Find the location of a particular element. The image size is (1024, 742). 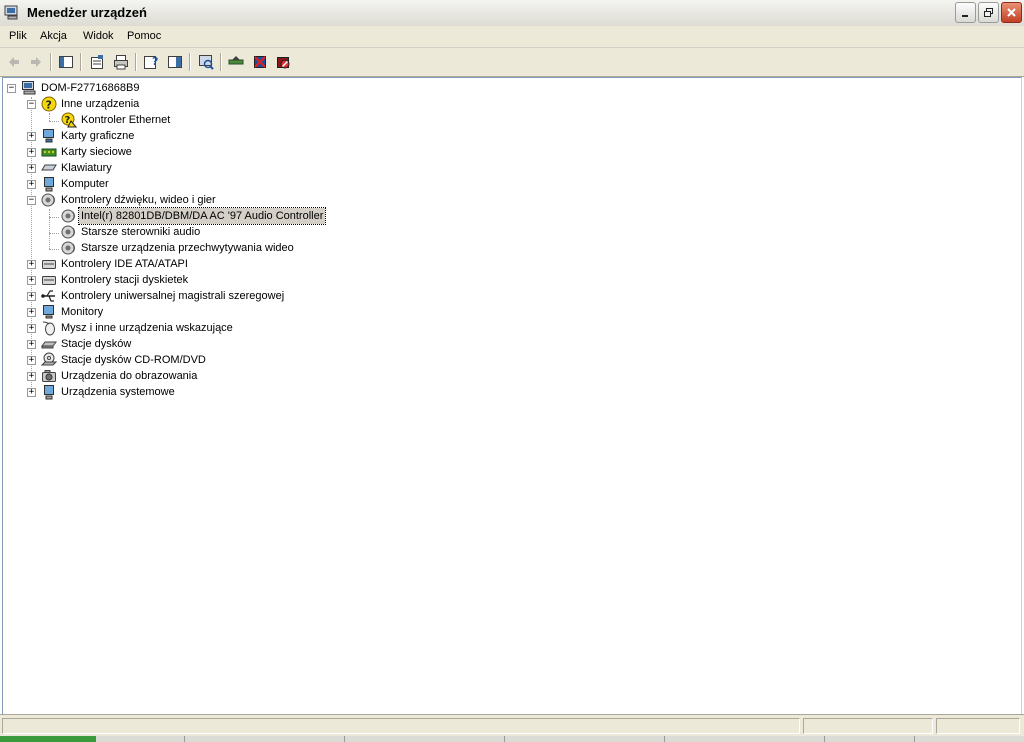

close-button is located at coordinates (1011, 12).